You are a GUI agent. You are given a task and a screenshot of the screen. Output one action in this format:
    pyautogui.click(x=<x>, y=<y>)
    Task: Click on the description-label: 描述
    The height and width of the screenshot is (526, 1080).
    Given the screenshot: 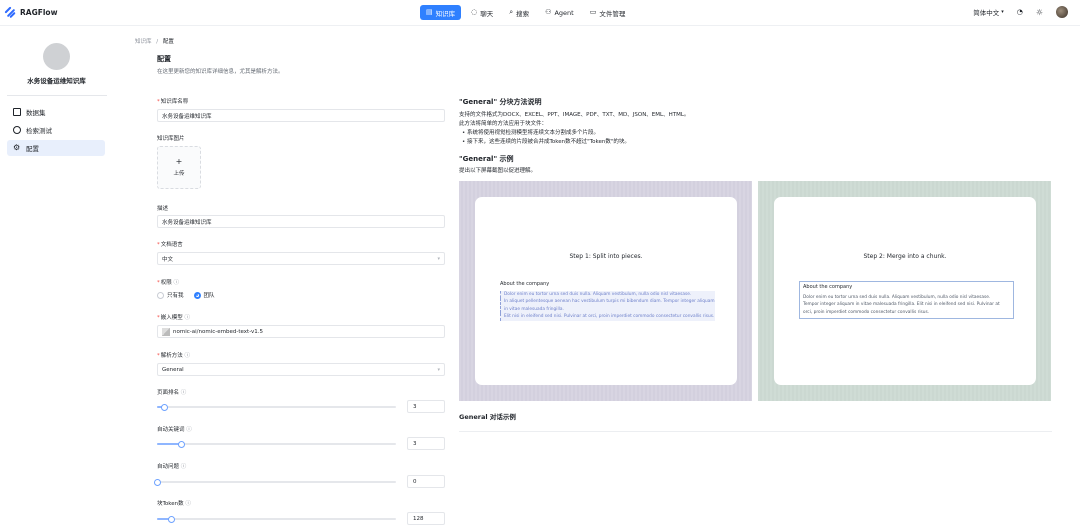 What is the action you would take?
    pyautogui.click(x=163, y=209)
    